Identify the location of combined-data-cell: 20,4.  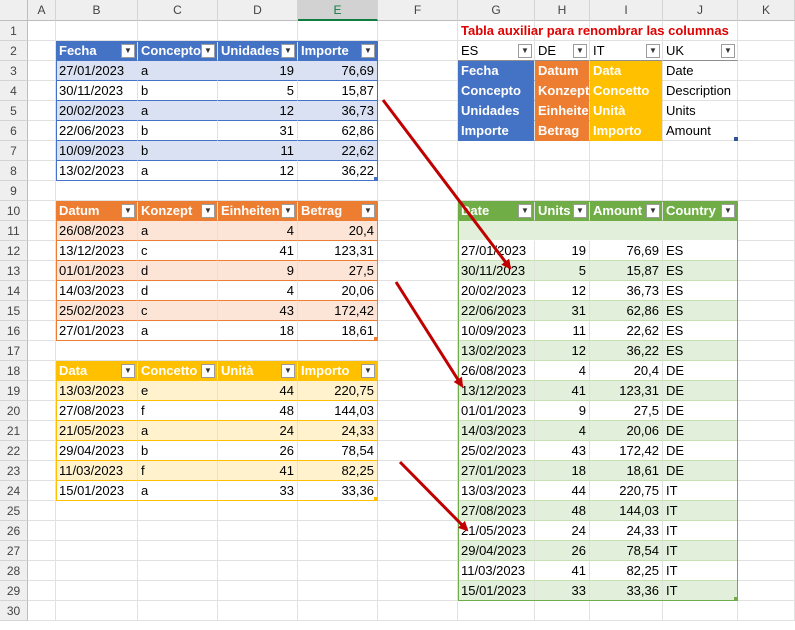
(626, 371).